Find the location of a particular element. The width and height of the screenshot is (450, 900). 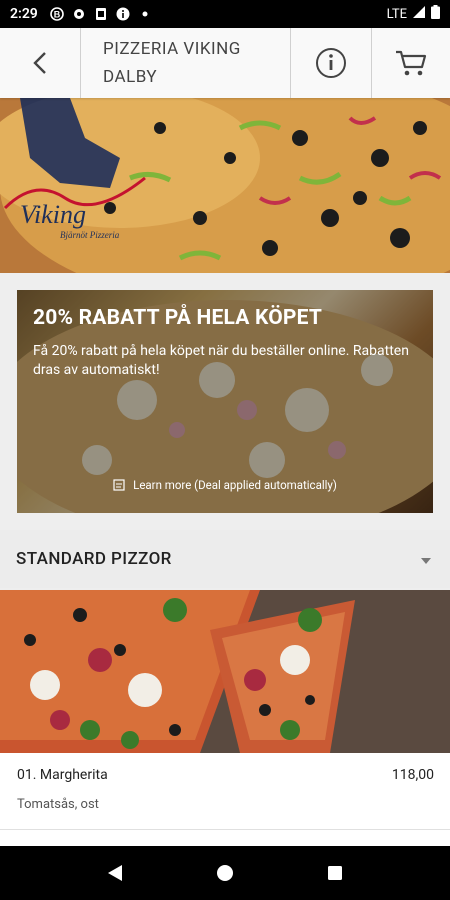

restaurant-title: PIZZERIA VIKING DALBY is located at coordinates (186, 63).